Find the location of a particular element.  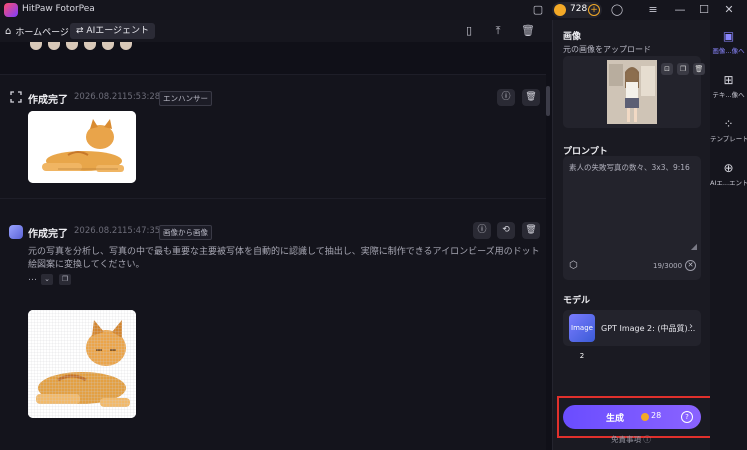

side-nav: ▣ 画像...像へ ⊞ テキ...像へ ⁘ テンプレート ⊕ AIエ...エント is located at coordinates (728, 235).